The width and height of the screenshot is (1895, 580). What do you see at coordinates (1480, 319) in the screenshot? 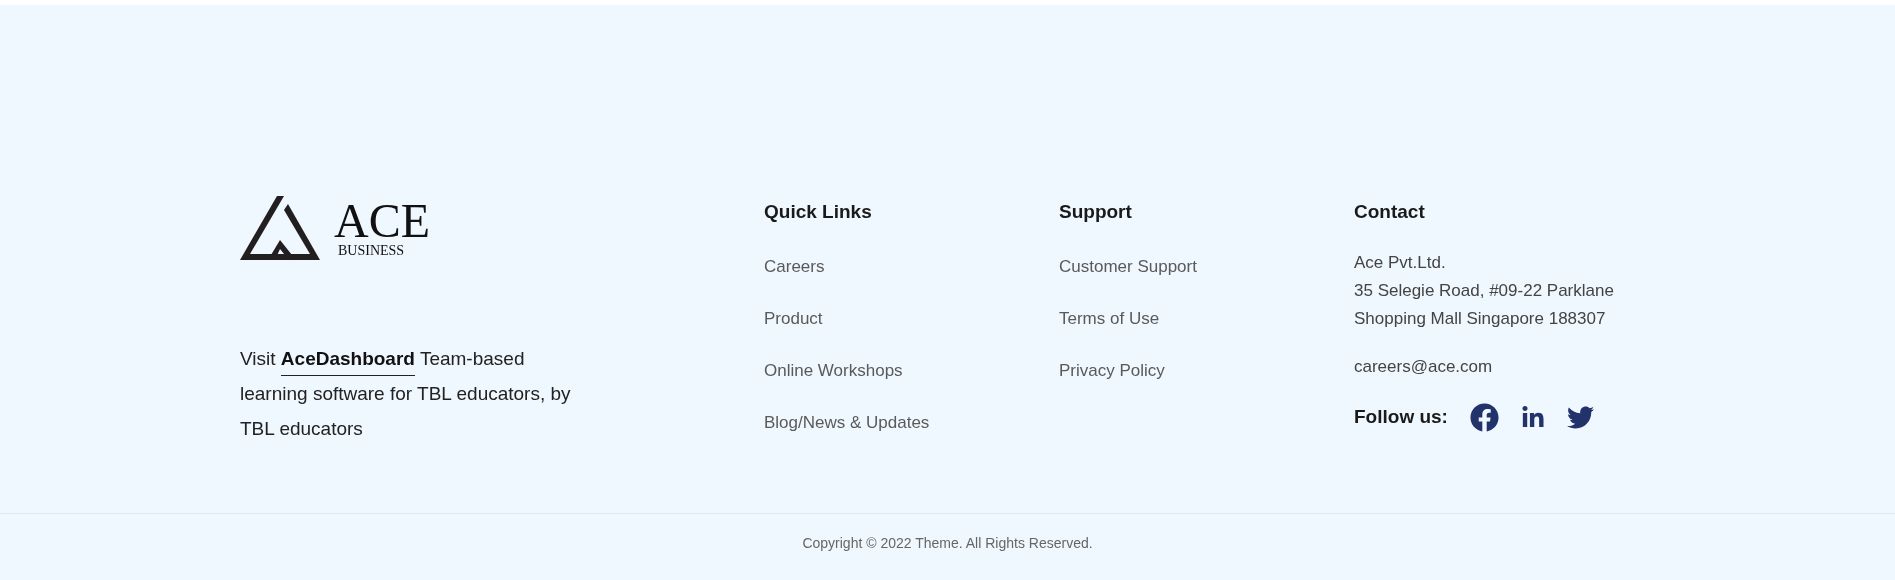
I see `address-line: Shopping Mall Singapore 188307` at bounding box center [1480, 319].